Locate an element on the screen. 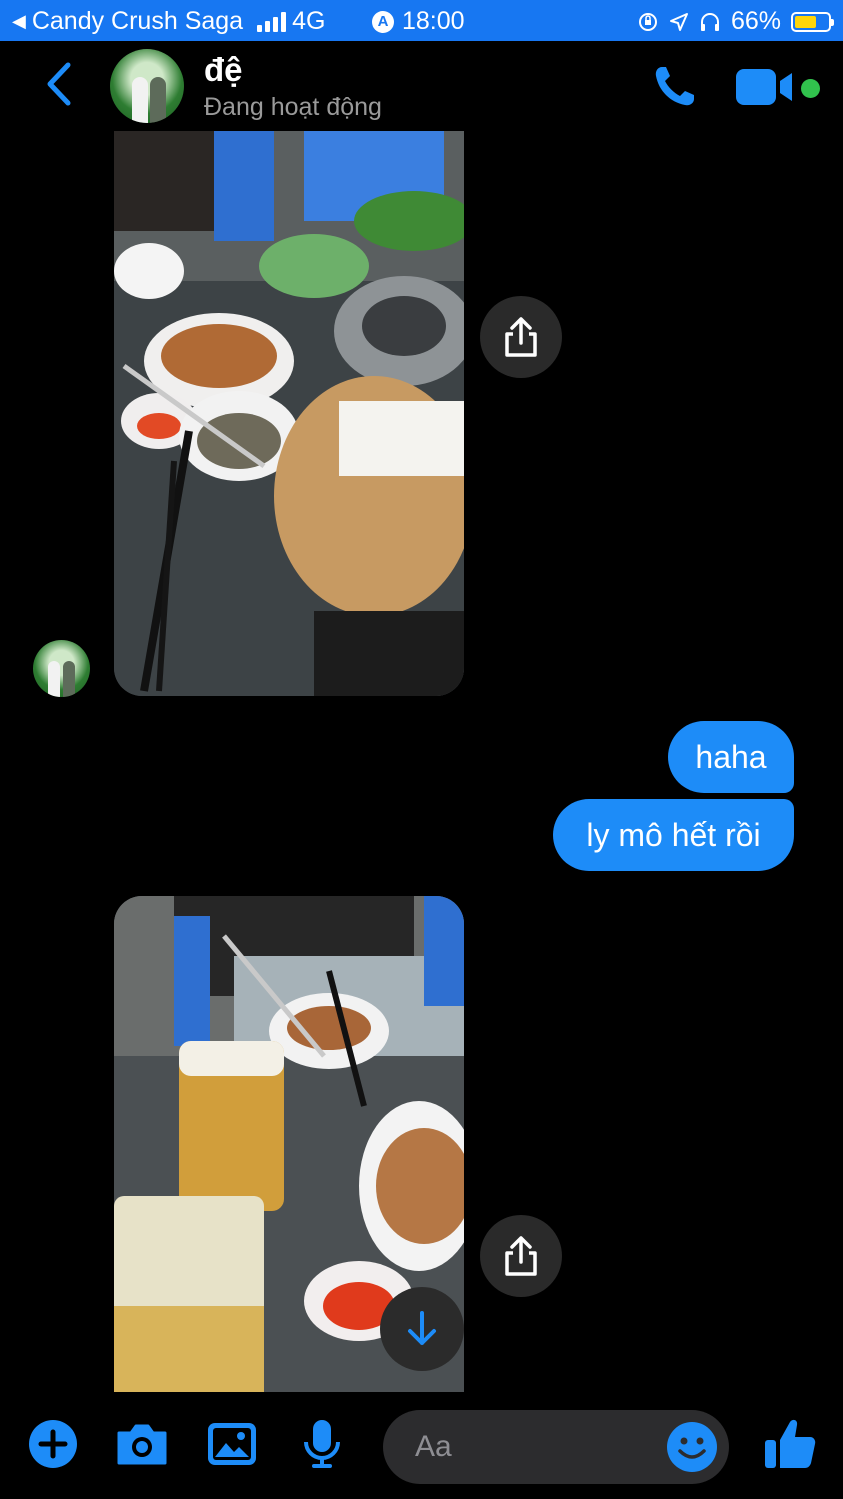  sent-message: ly mô hết rồi is located at coordinates (673, 835).